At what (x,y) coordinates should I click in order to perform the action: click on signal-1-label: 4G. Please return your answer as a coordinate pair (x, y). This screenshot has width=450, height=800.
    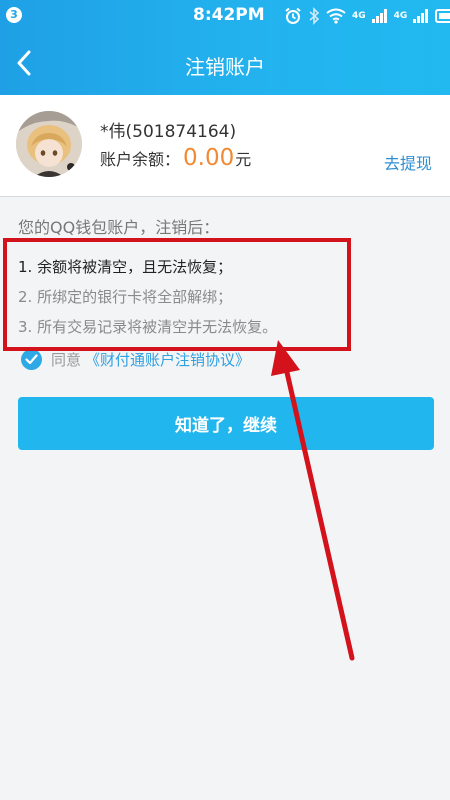
    Looking at the image, I should click on (359, 16).